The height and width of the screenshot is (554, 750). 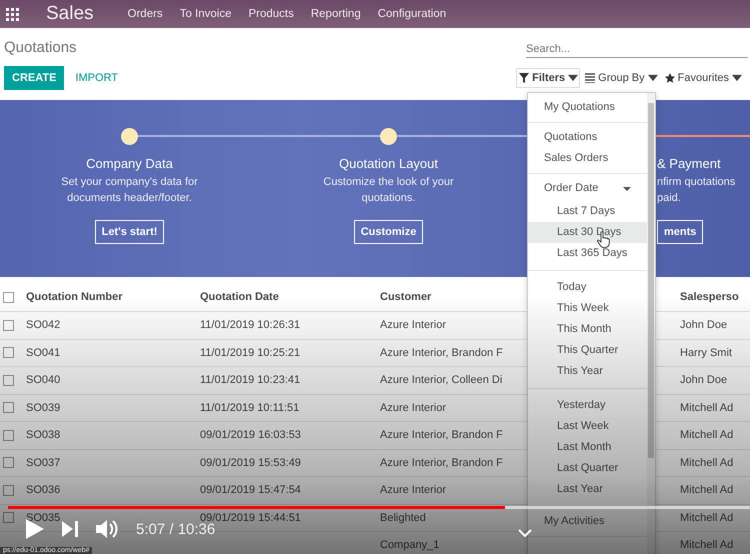 I want to click on menu-item: Orders, so click(x=145, y=14).